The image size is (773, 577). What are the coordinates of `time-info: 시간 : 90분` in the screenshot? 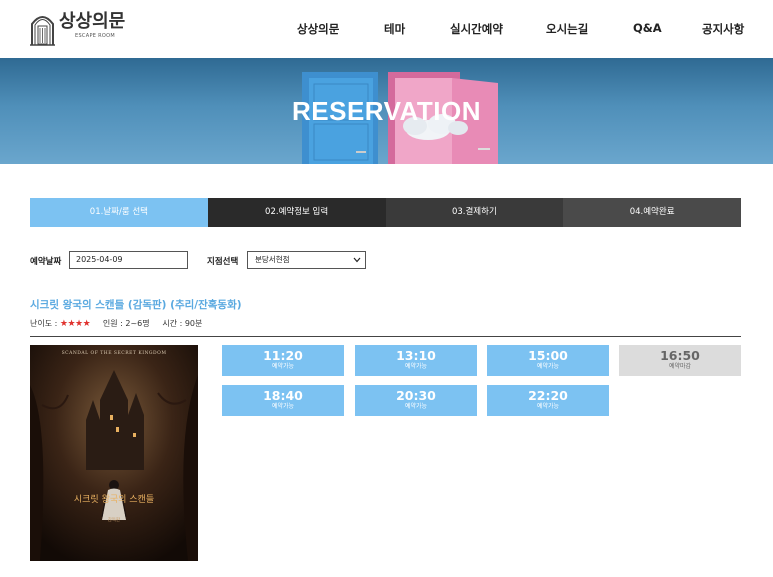 It's located at (182, 323).